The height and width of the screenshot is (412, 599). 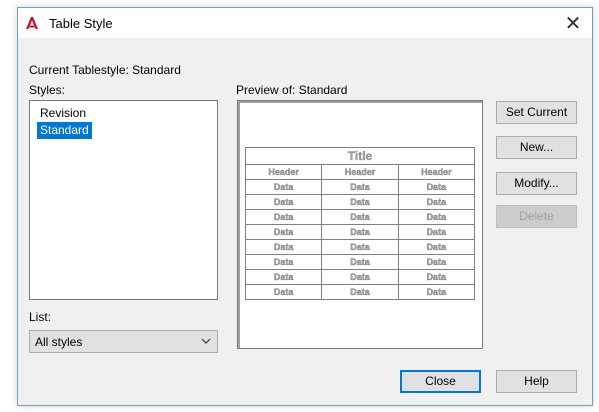 What do you see at coordinates (123, 341) in the screenshot?
I see `list-filter-dropdown: All styles` at bounding box center [123, 341].